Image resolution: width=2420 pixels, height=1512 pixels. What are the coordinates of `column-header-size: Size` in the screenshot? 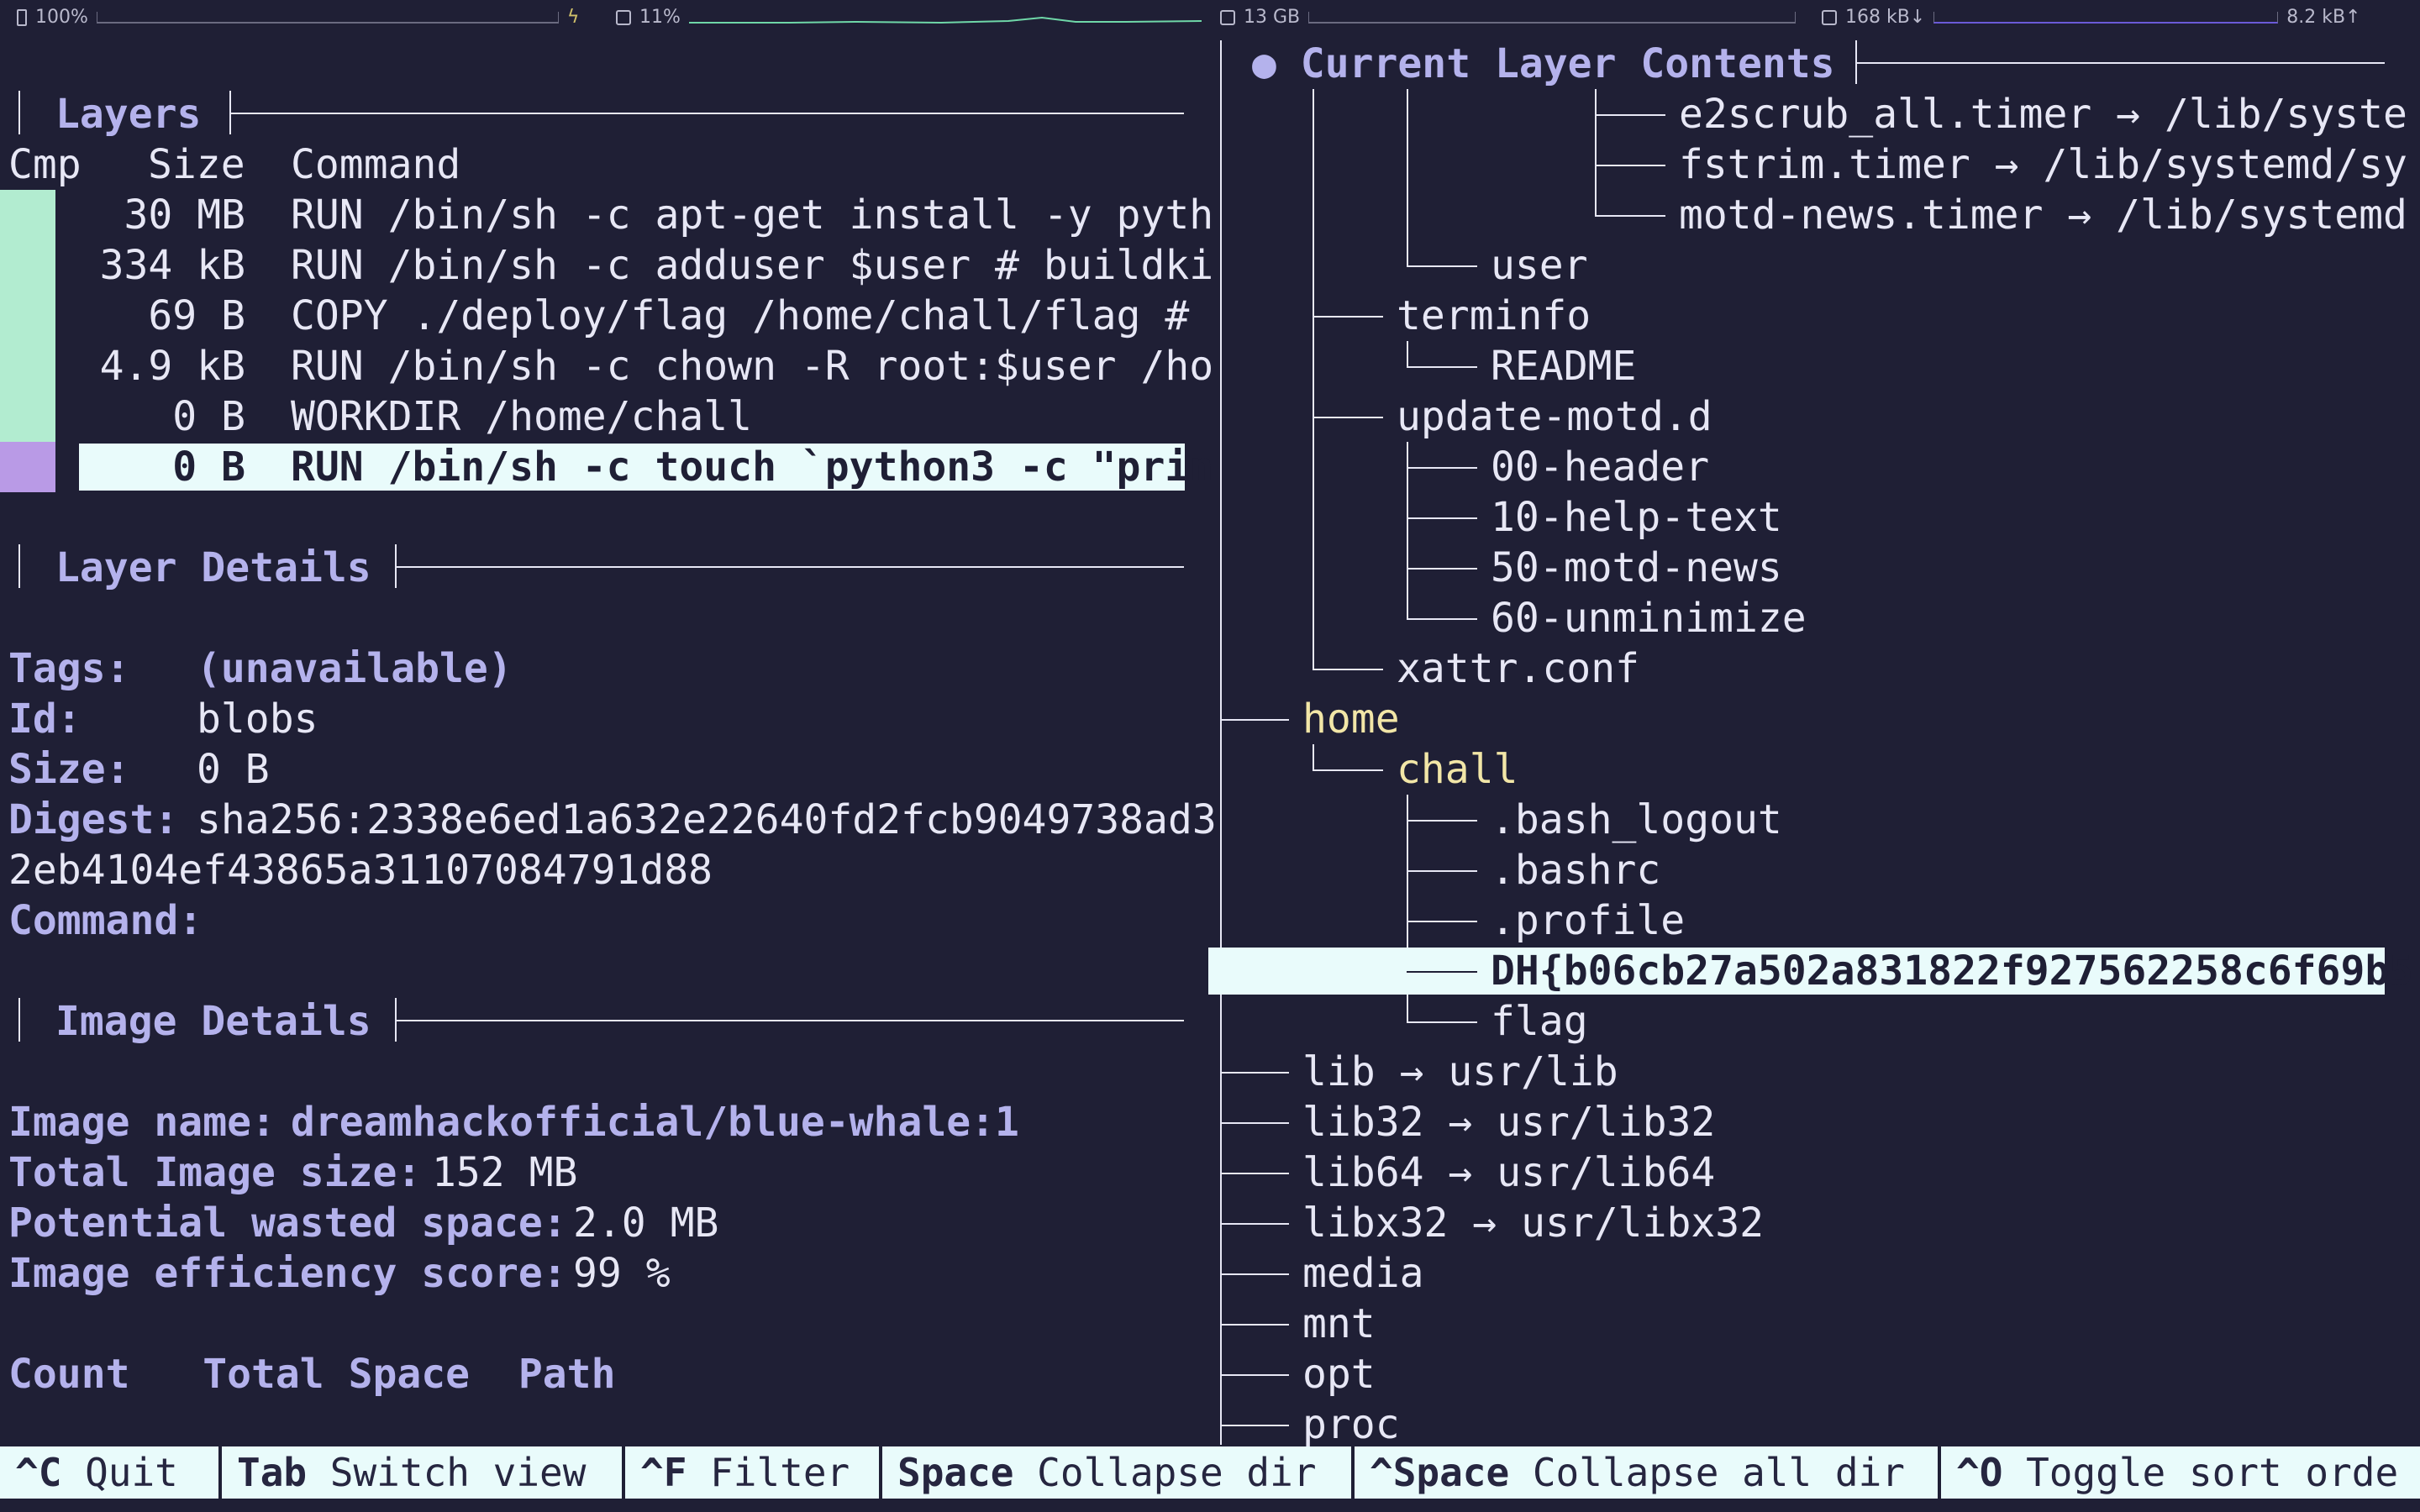 It's located at (196, 164).